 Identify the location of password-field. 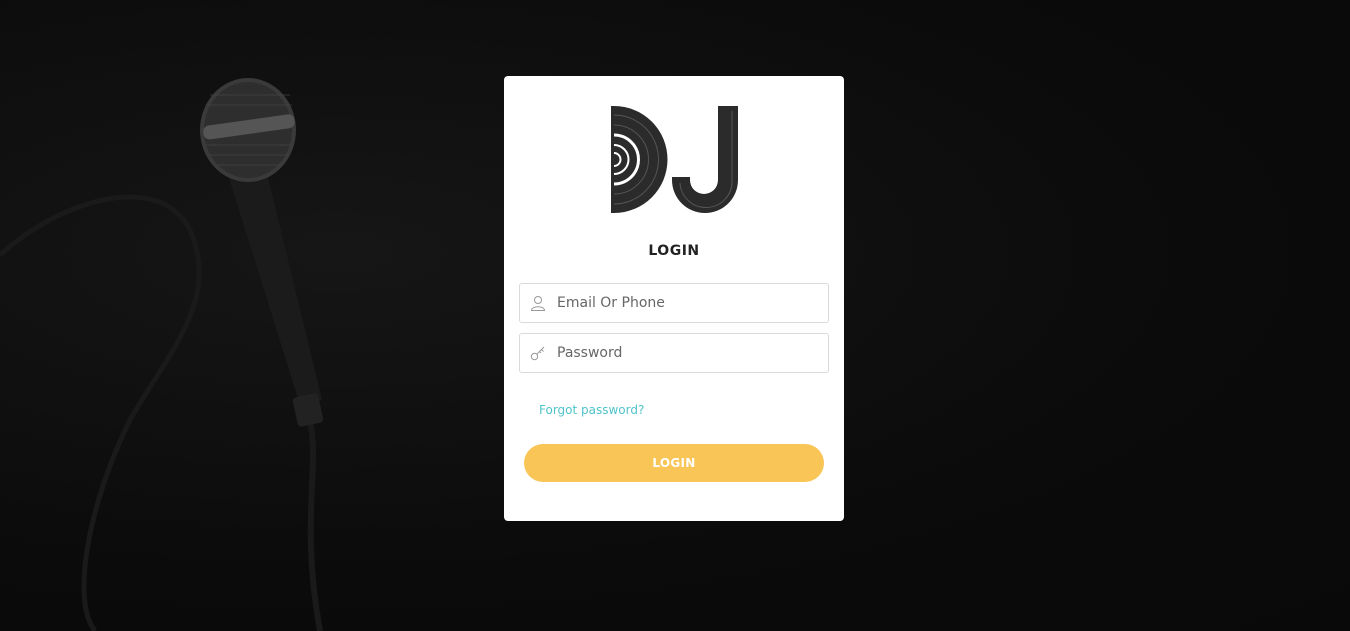
(674, 353).